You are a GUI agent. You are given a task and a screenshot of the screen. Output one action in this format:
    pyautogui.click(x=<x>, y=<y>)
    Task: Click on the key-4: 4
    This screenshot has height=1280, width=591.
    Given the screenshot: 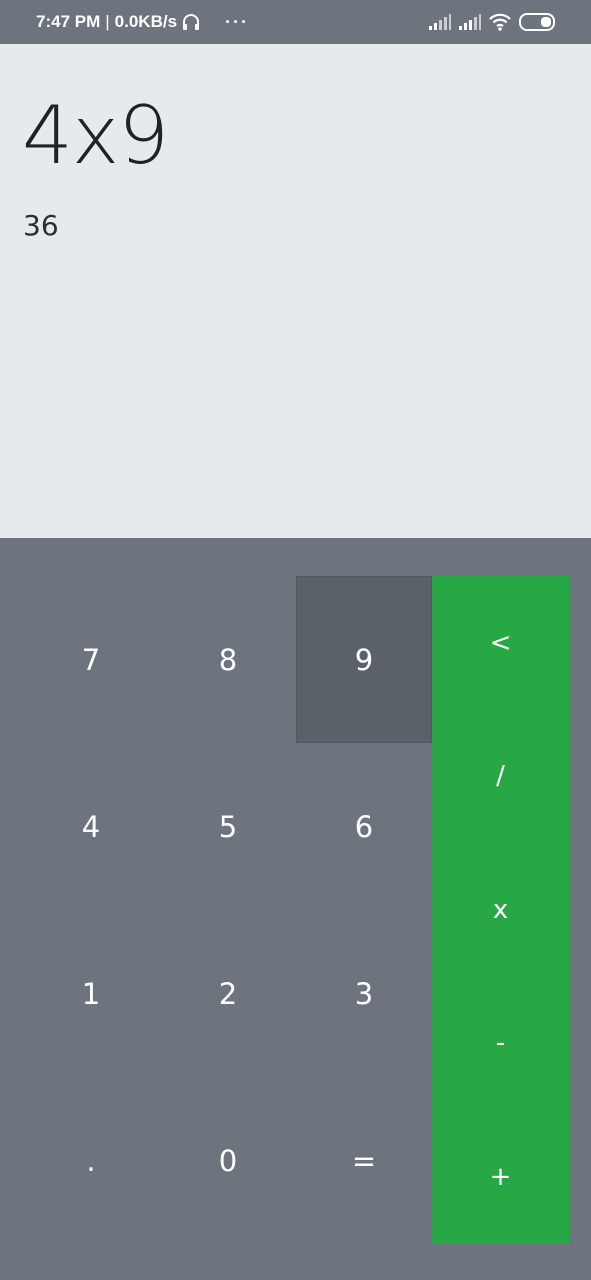 What is the action you would take?
    pyautogui.click(x=91, y=826)
    